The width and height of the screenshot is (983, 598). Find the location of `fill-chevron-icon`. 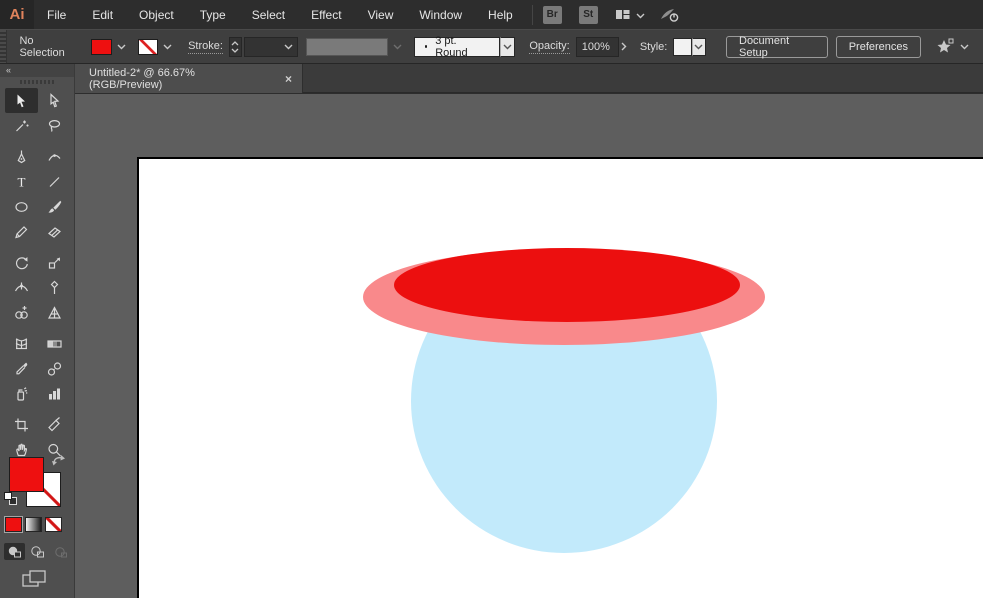

fill-chevron-icon is located at coordinates (121, 47).